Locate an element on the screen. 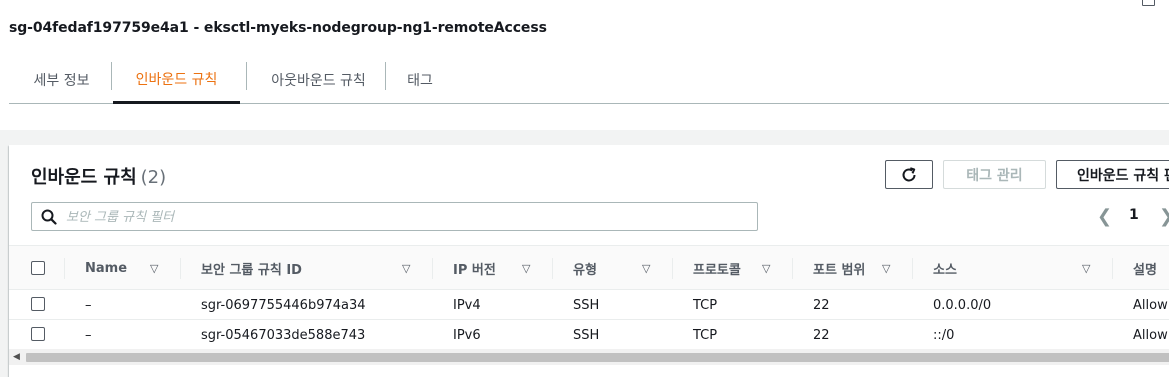 Image resolution: width=1169 pixels, height=377 pixels. tab-details: 세부 정보 is located at coordinates (61, 80).